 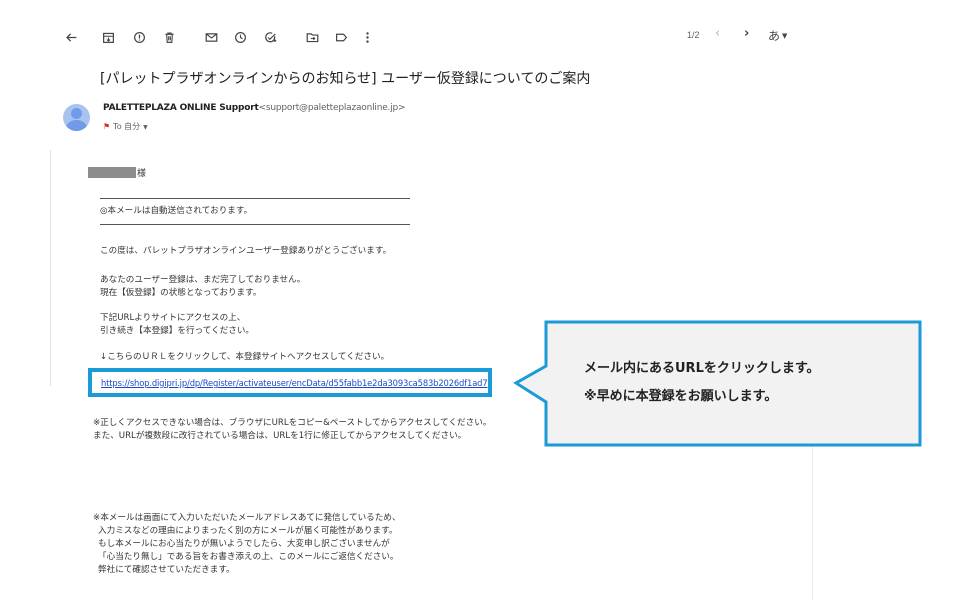 I want to click on recipient-label: To 自分, so click(x=127, y=126).